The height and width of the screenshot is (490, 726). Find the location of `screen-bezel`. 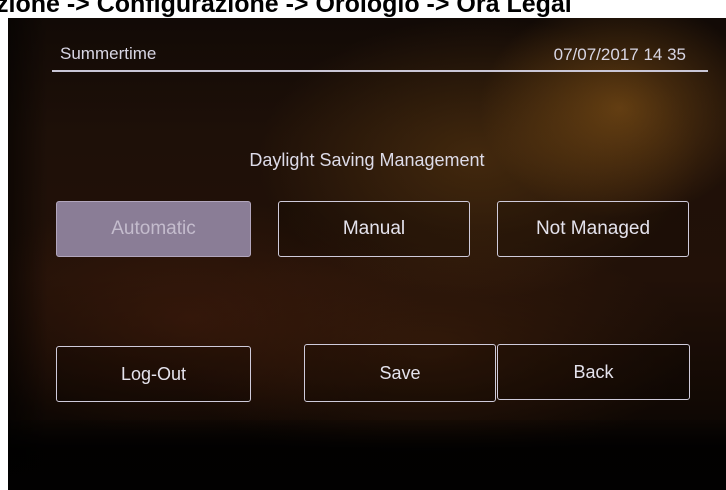

screen-bezel is located at coordinates (367, 455).